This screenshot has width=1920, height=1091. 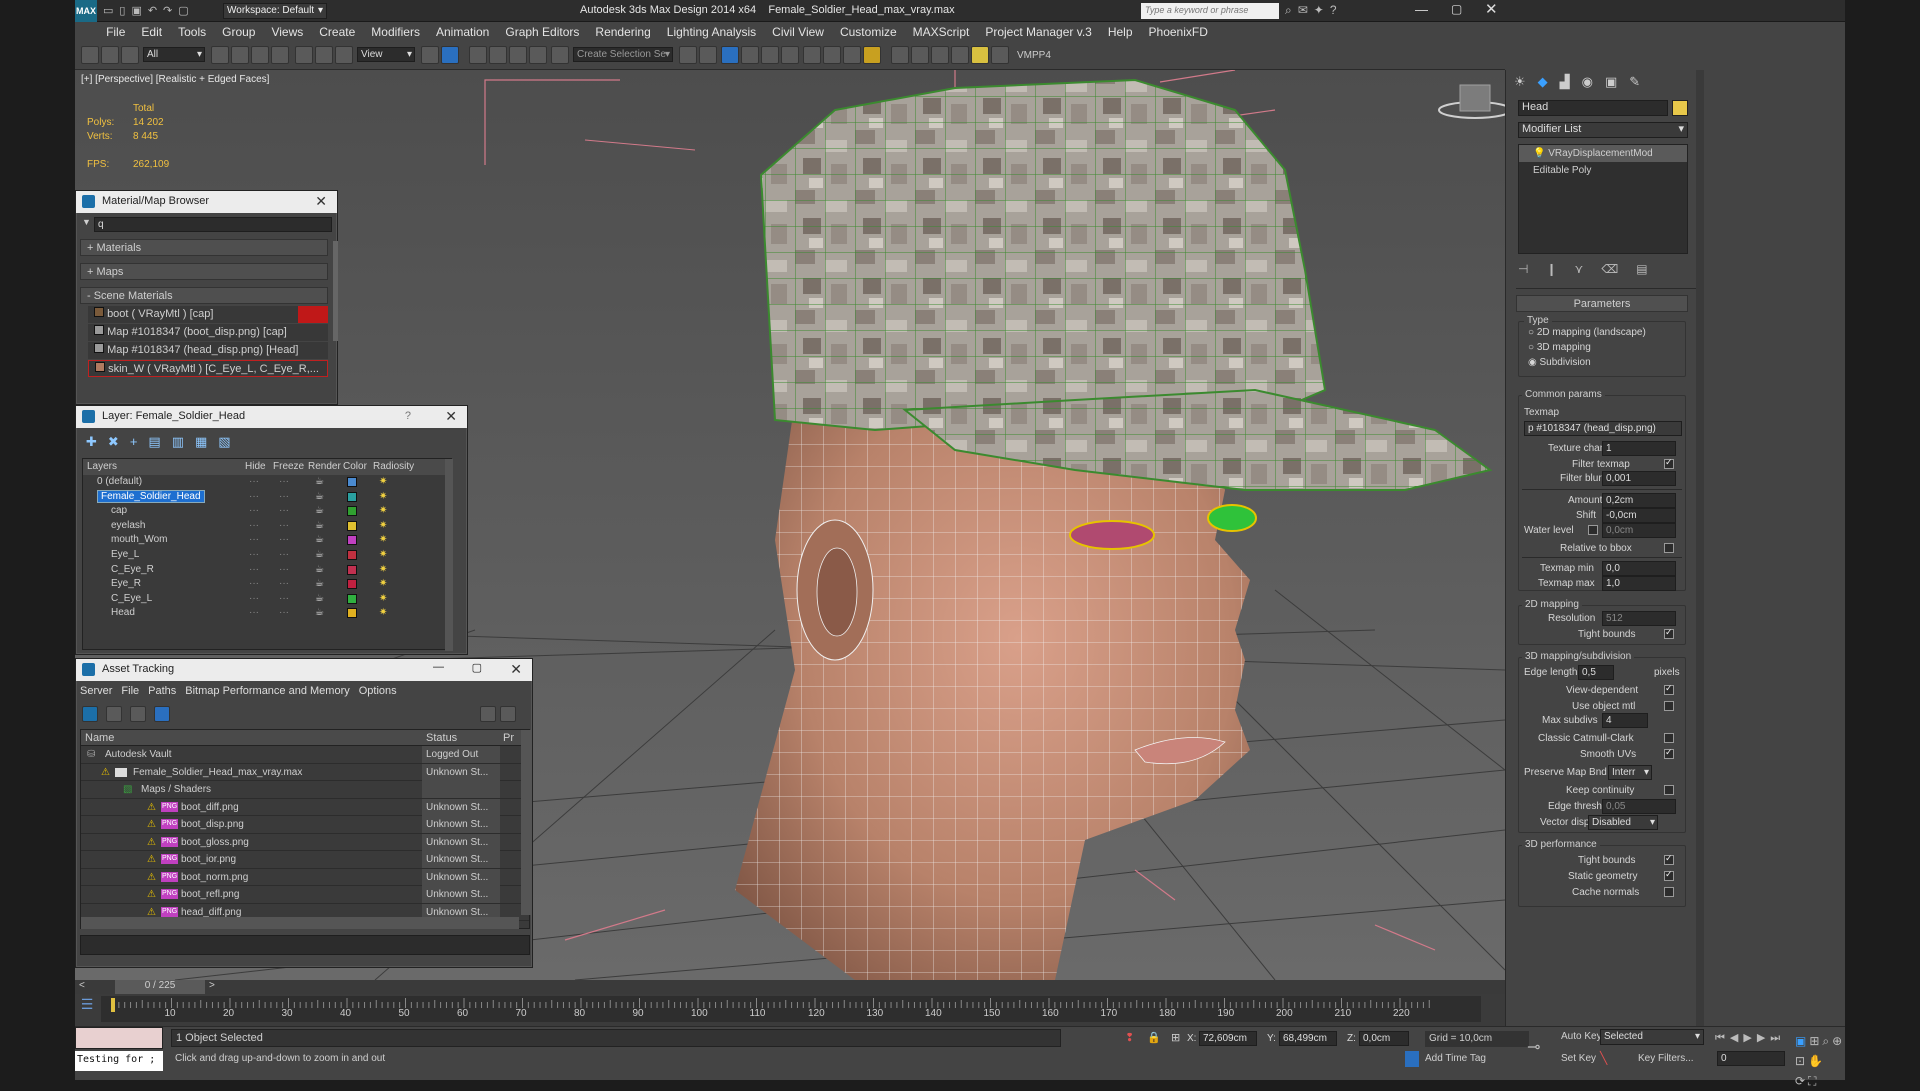 What do you see at coordinates (208, 332) in the screenshot?
I see `list-item: Map #1018347 (boot_disp.png) [cap]` at bounding box center [208, 332].